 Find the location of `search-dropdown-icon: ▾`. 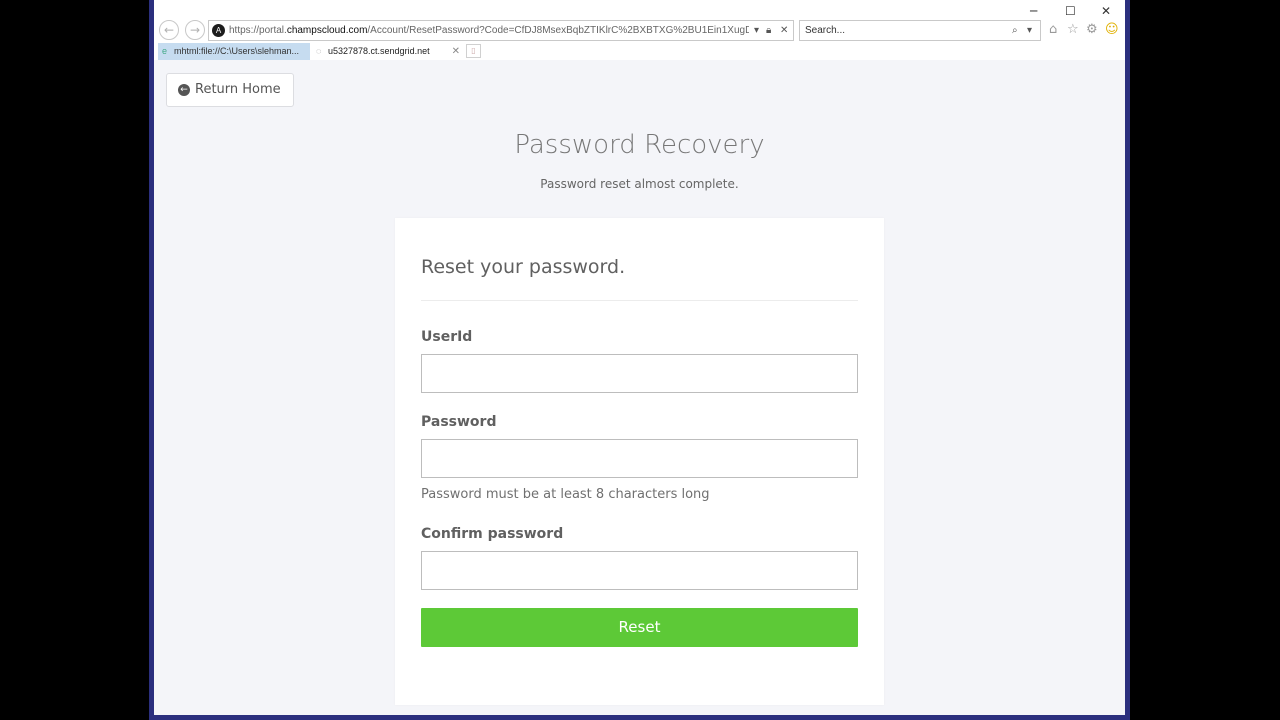

search-dropdown-icon: ▾ is located at coordinates (1029, 30).